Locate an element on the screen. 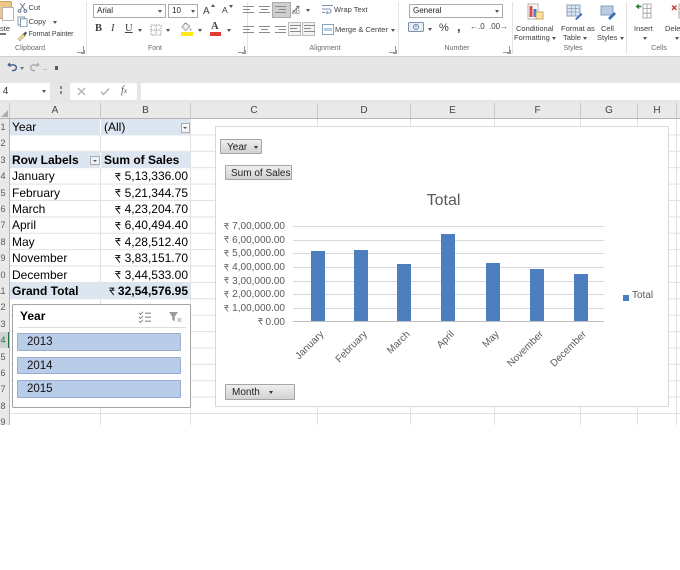 The image size is (680, 570). svg-text: ab is located at coordinates (296, 12).